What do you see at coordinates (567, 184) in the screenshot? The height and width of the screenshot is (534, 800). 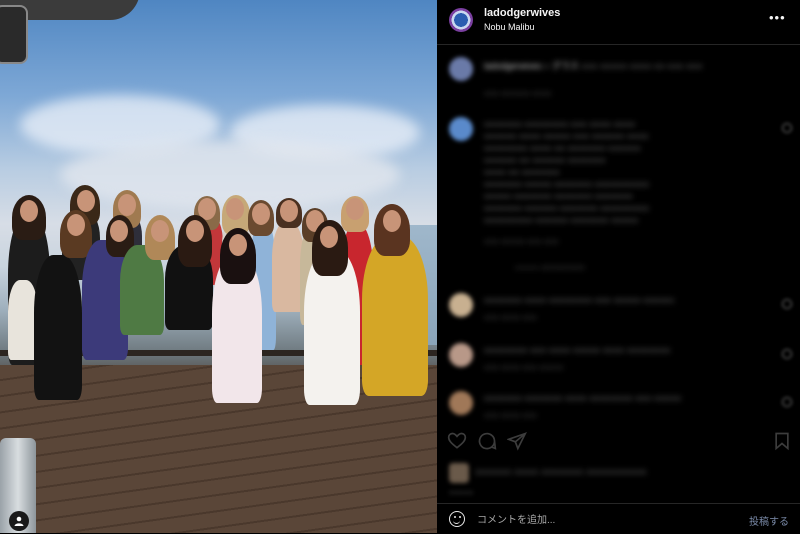 I see `comment-text: ○○○○○○○ ○○○○○ ○○○○○○○ ○○○○○○○○○○` at bounding box center [567, 184].